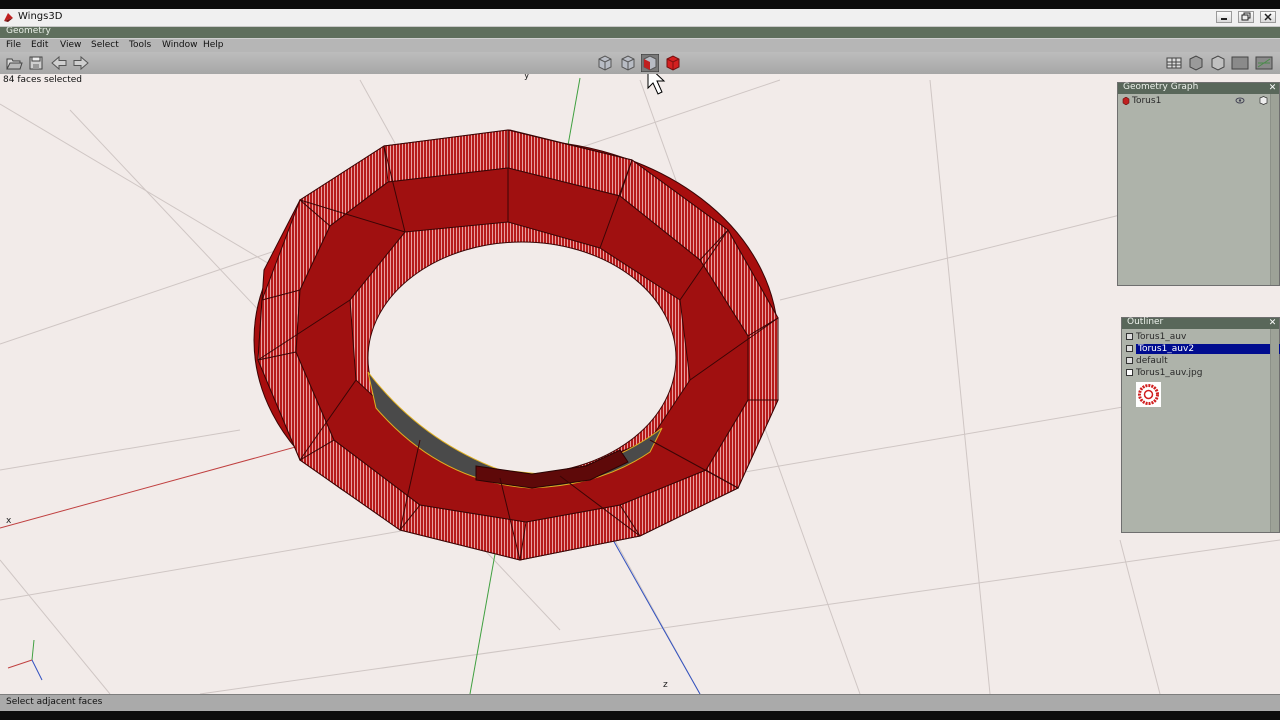 The height and width of the screenshot is (720, 1280). I want to click on selection-info: 84 faces selected, so click(43, 80).